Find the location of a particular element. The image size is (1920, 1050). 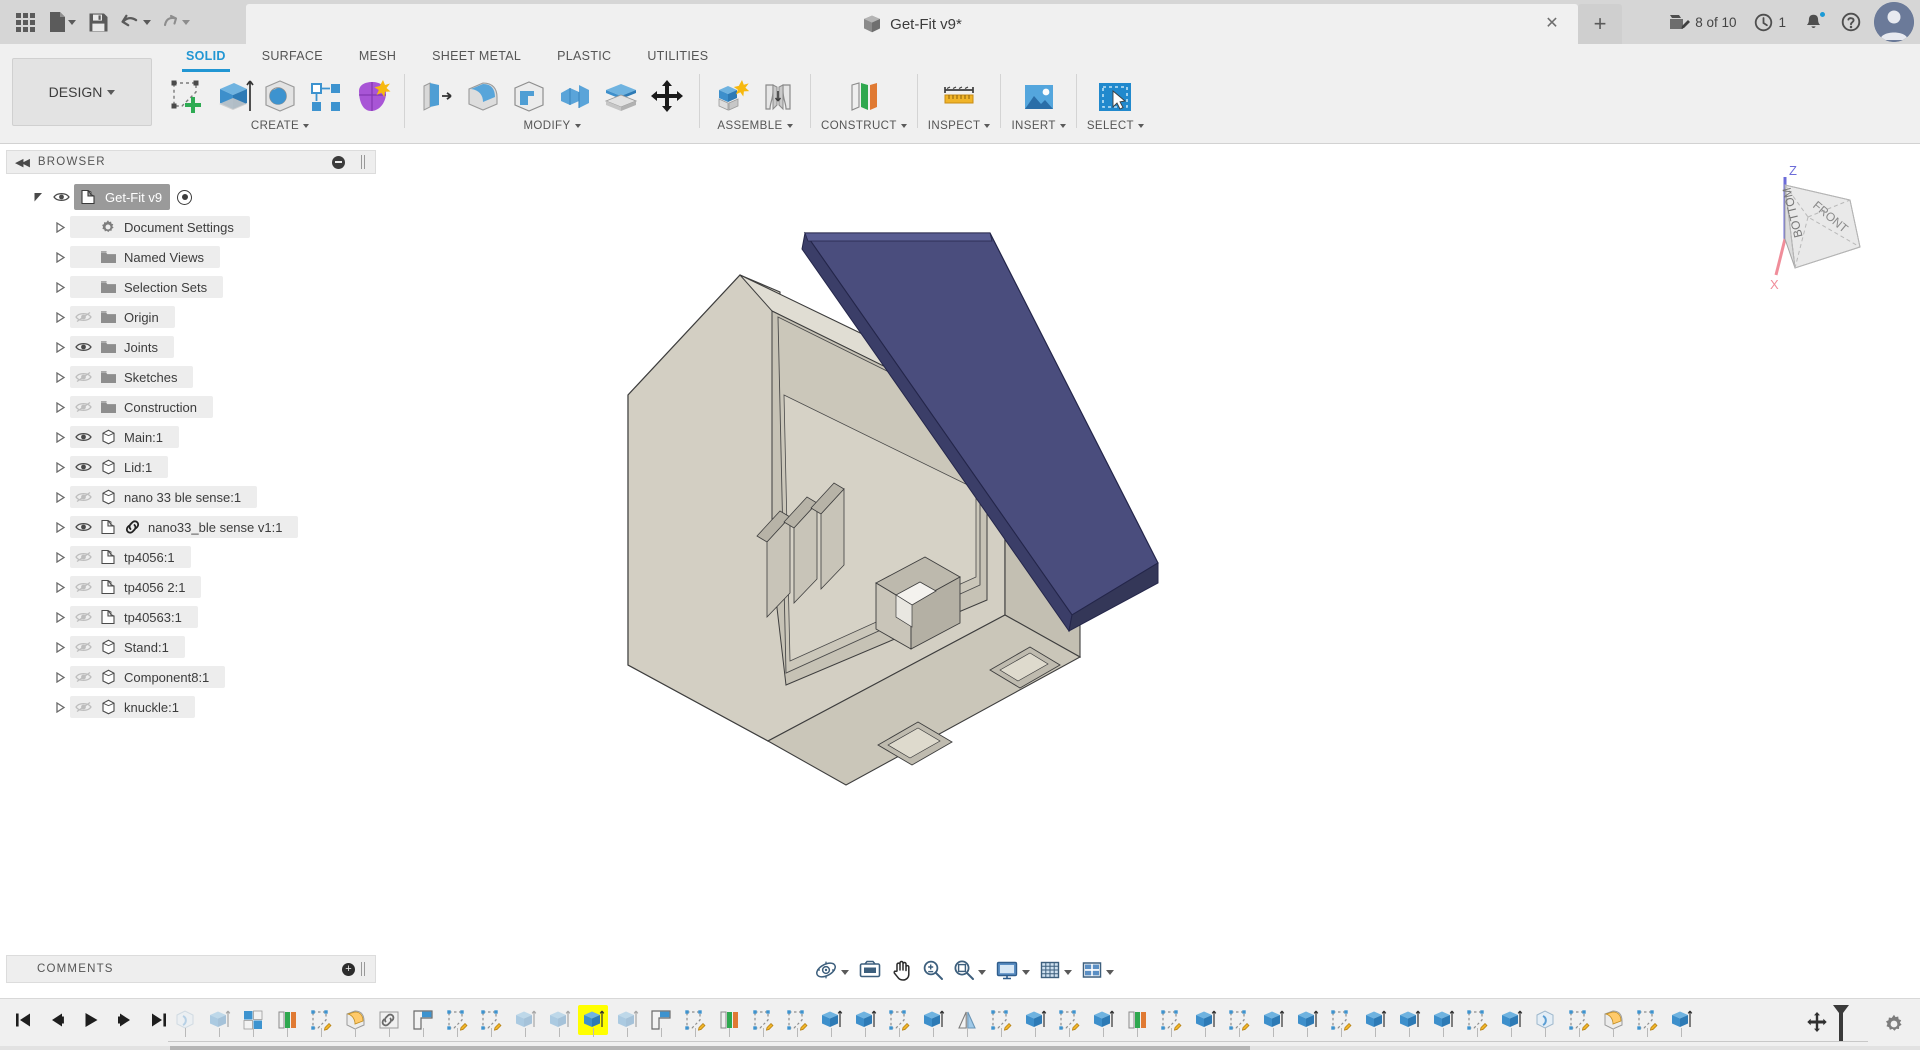

browser-node-origin: Origin is located at coordinates (191, 317).